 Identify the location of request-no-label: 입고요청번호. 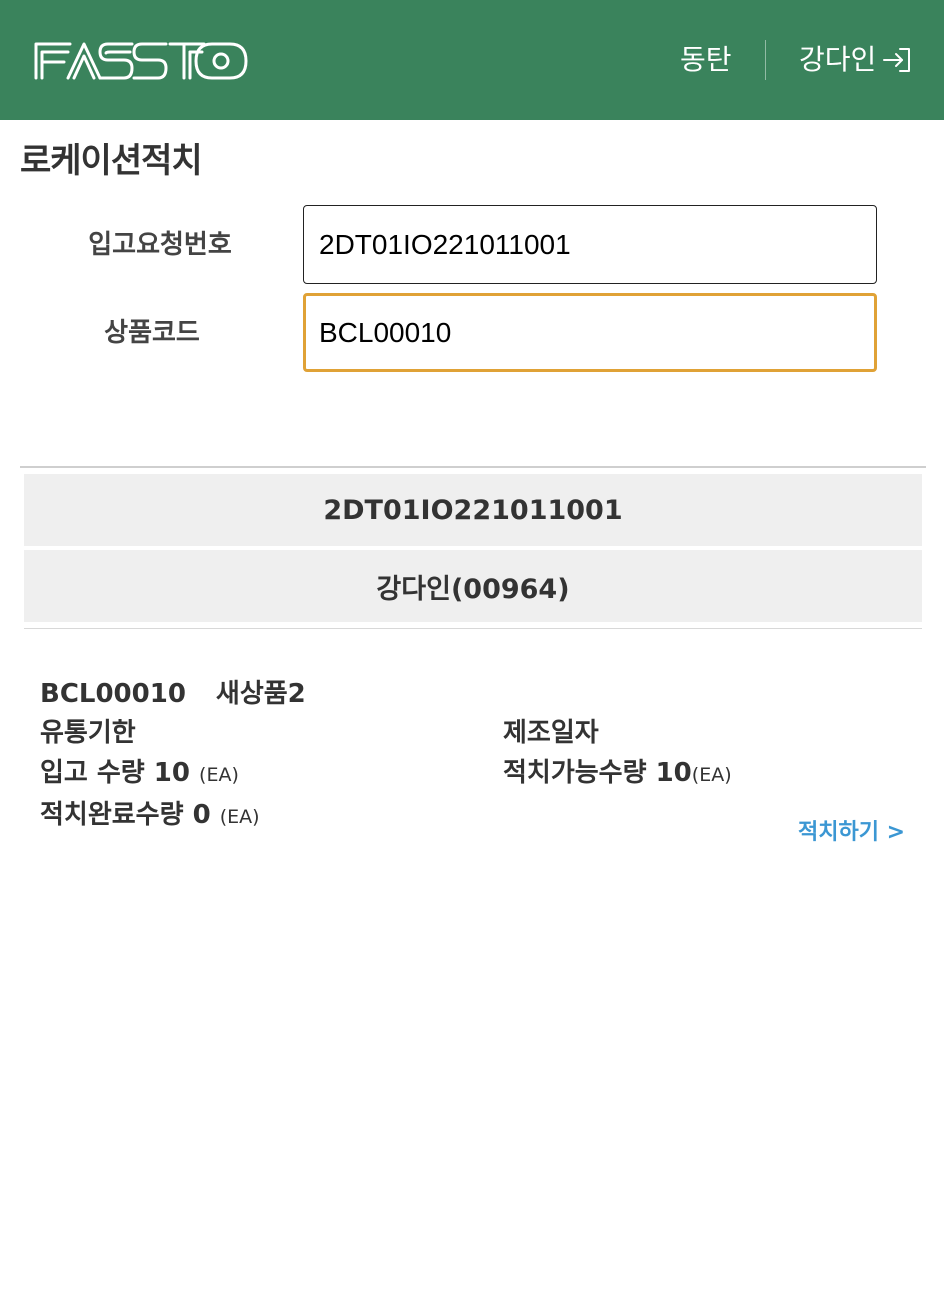
(160, 245).